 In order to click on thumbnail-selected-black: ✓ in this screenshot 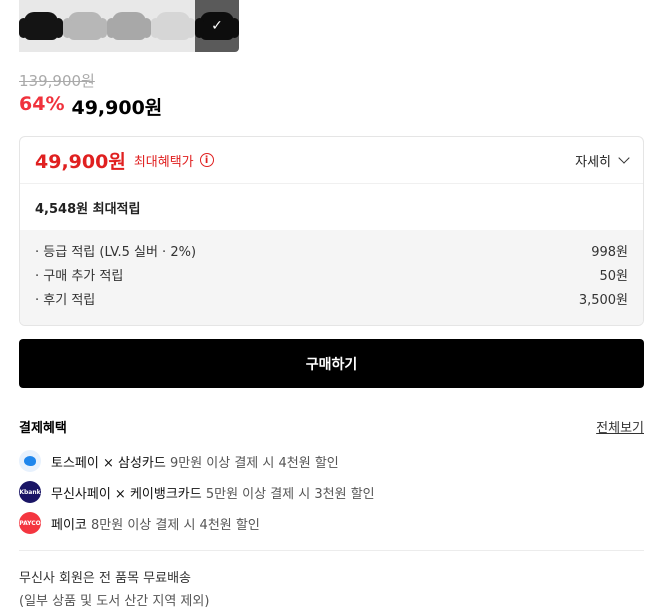, I will do `click(217, 26)`.